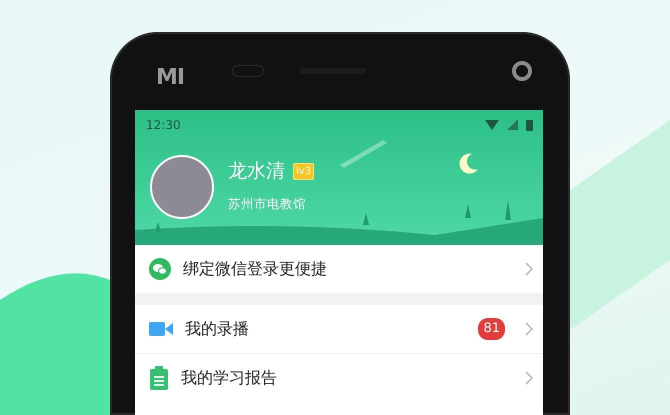 This screenshot has height=415, width=670. Describe the element at coordinates (522, 71) in the screenshot. I see `camera-icon` at that location.